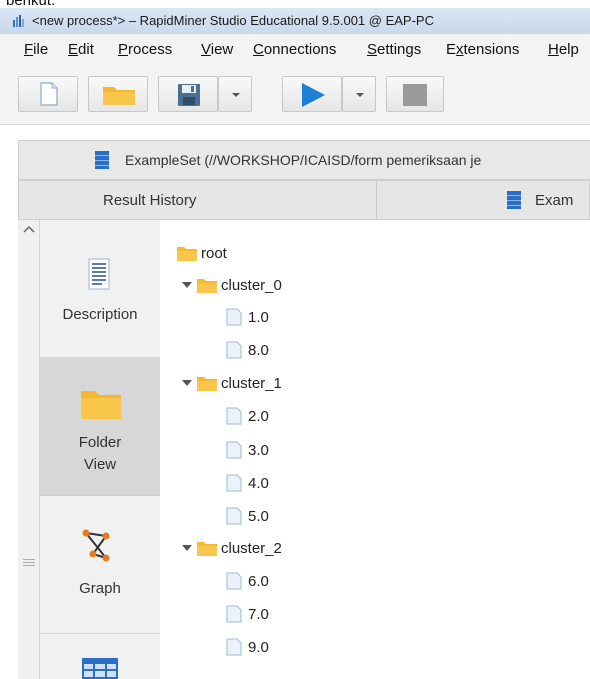  I want to click on new-process-icon, so click(49, 94).